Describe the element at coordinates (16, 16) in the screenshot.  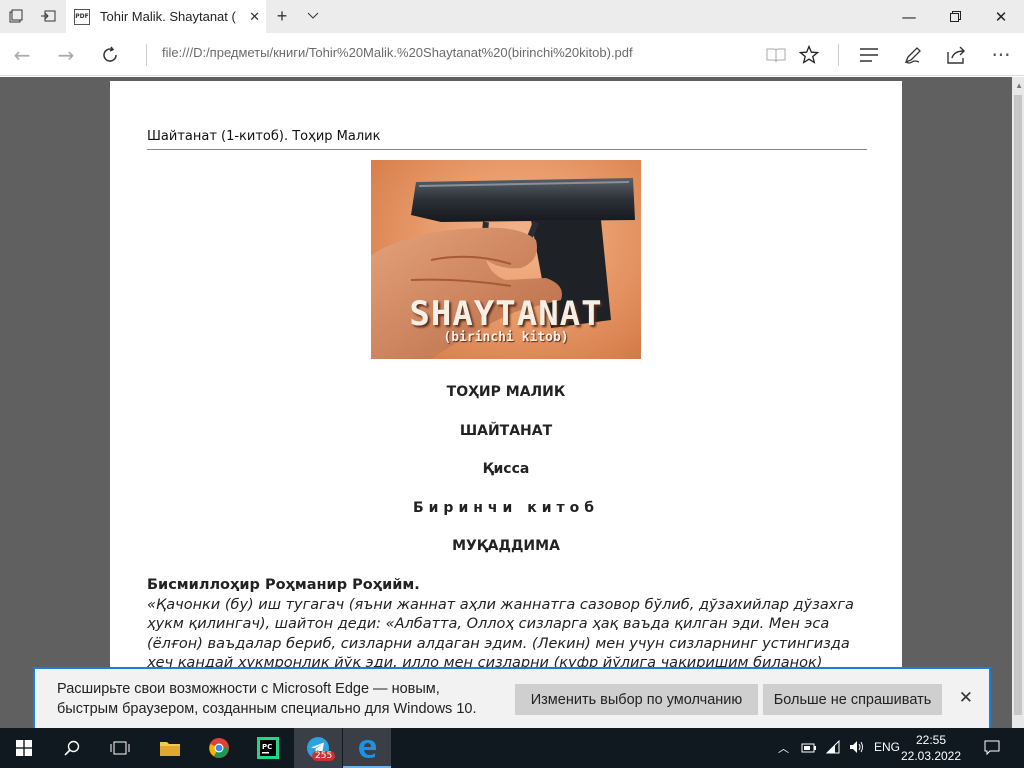
I see `tab-actions-icon` at that location.